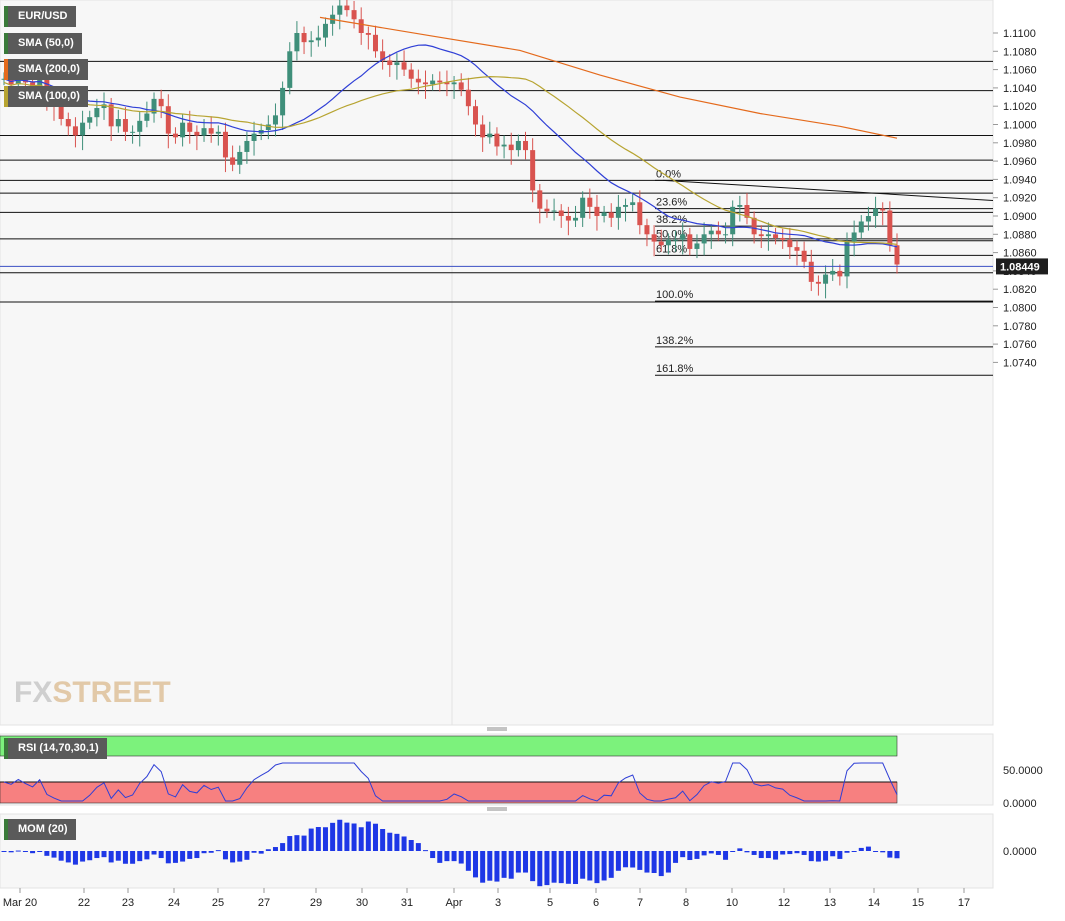 The height and width of the screenshot is (921, 1065). I want to click on legend-sma200: SMA (200,0), so click(46, 69).